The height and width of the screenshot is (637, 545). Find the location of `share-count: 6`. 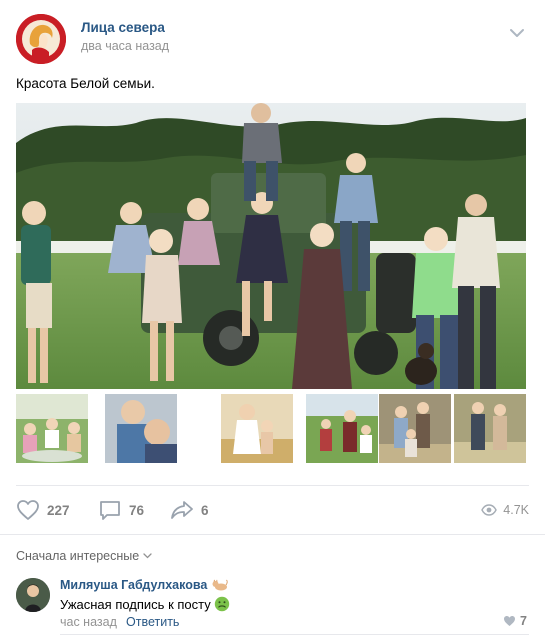

share-count: 6 is located at coordinates (205, 510).